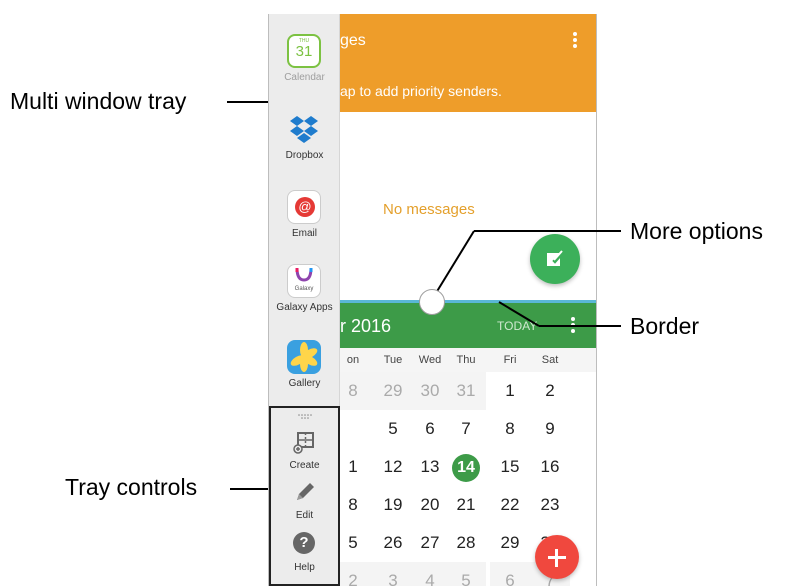 Image resolution: width=804 pixels, height=586 pixels. I want to click on tray-app-email: @ Email, so click(304, 225).